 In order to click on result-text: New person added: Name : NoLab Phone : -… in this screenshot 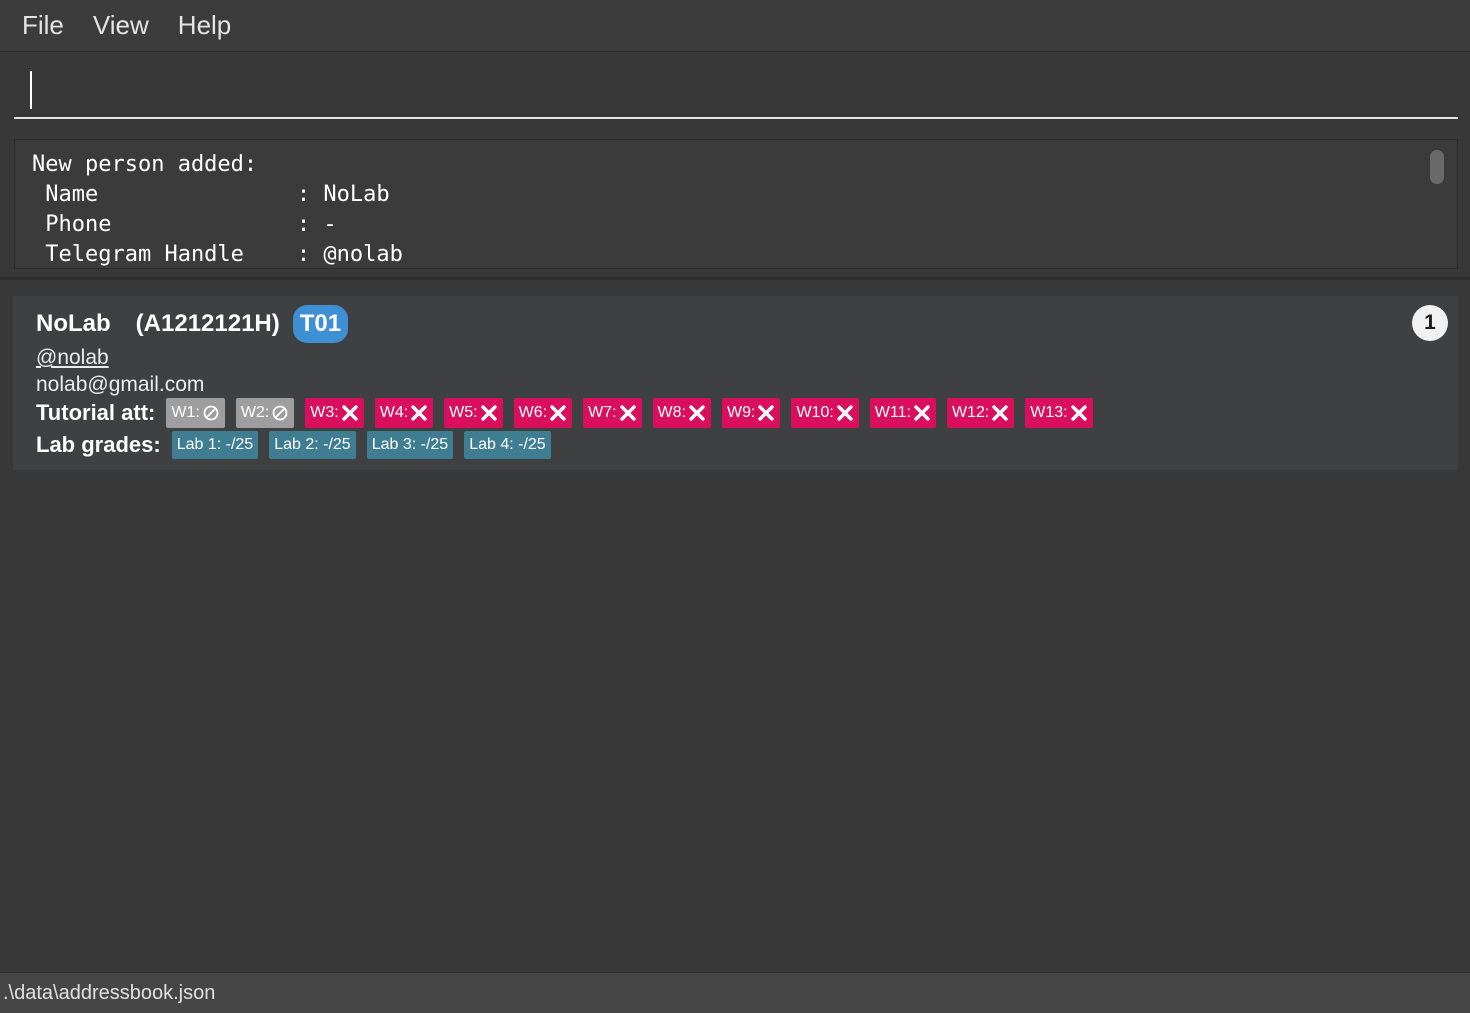, I will do `click(217, 209)`.